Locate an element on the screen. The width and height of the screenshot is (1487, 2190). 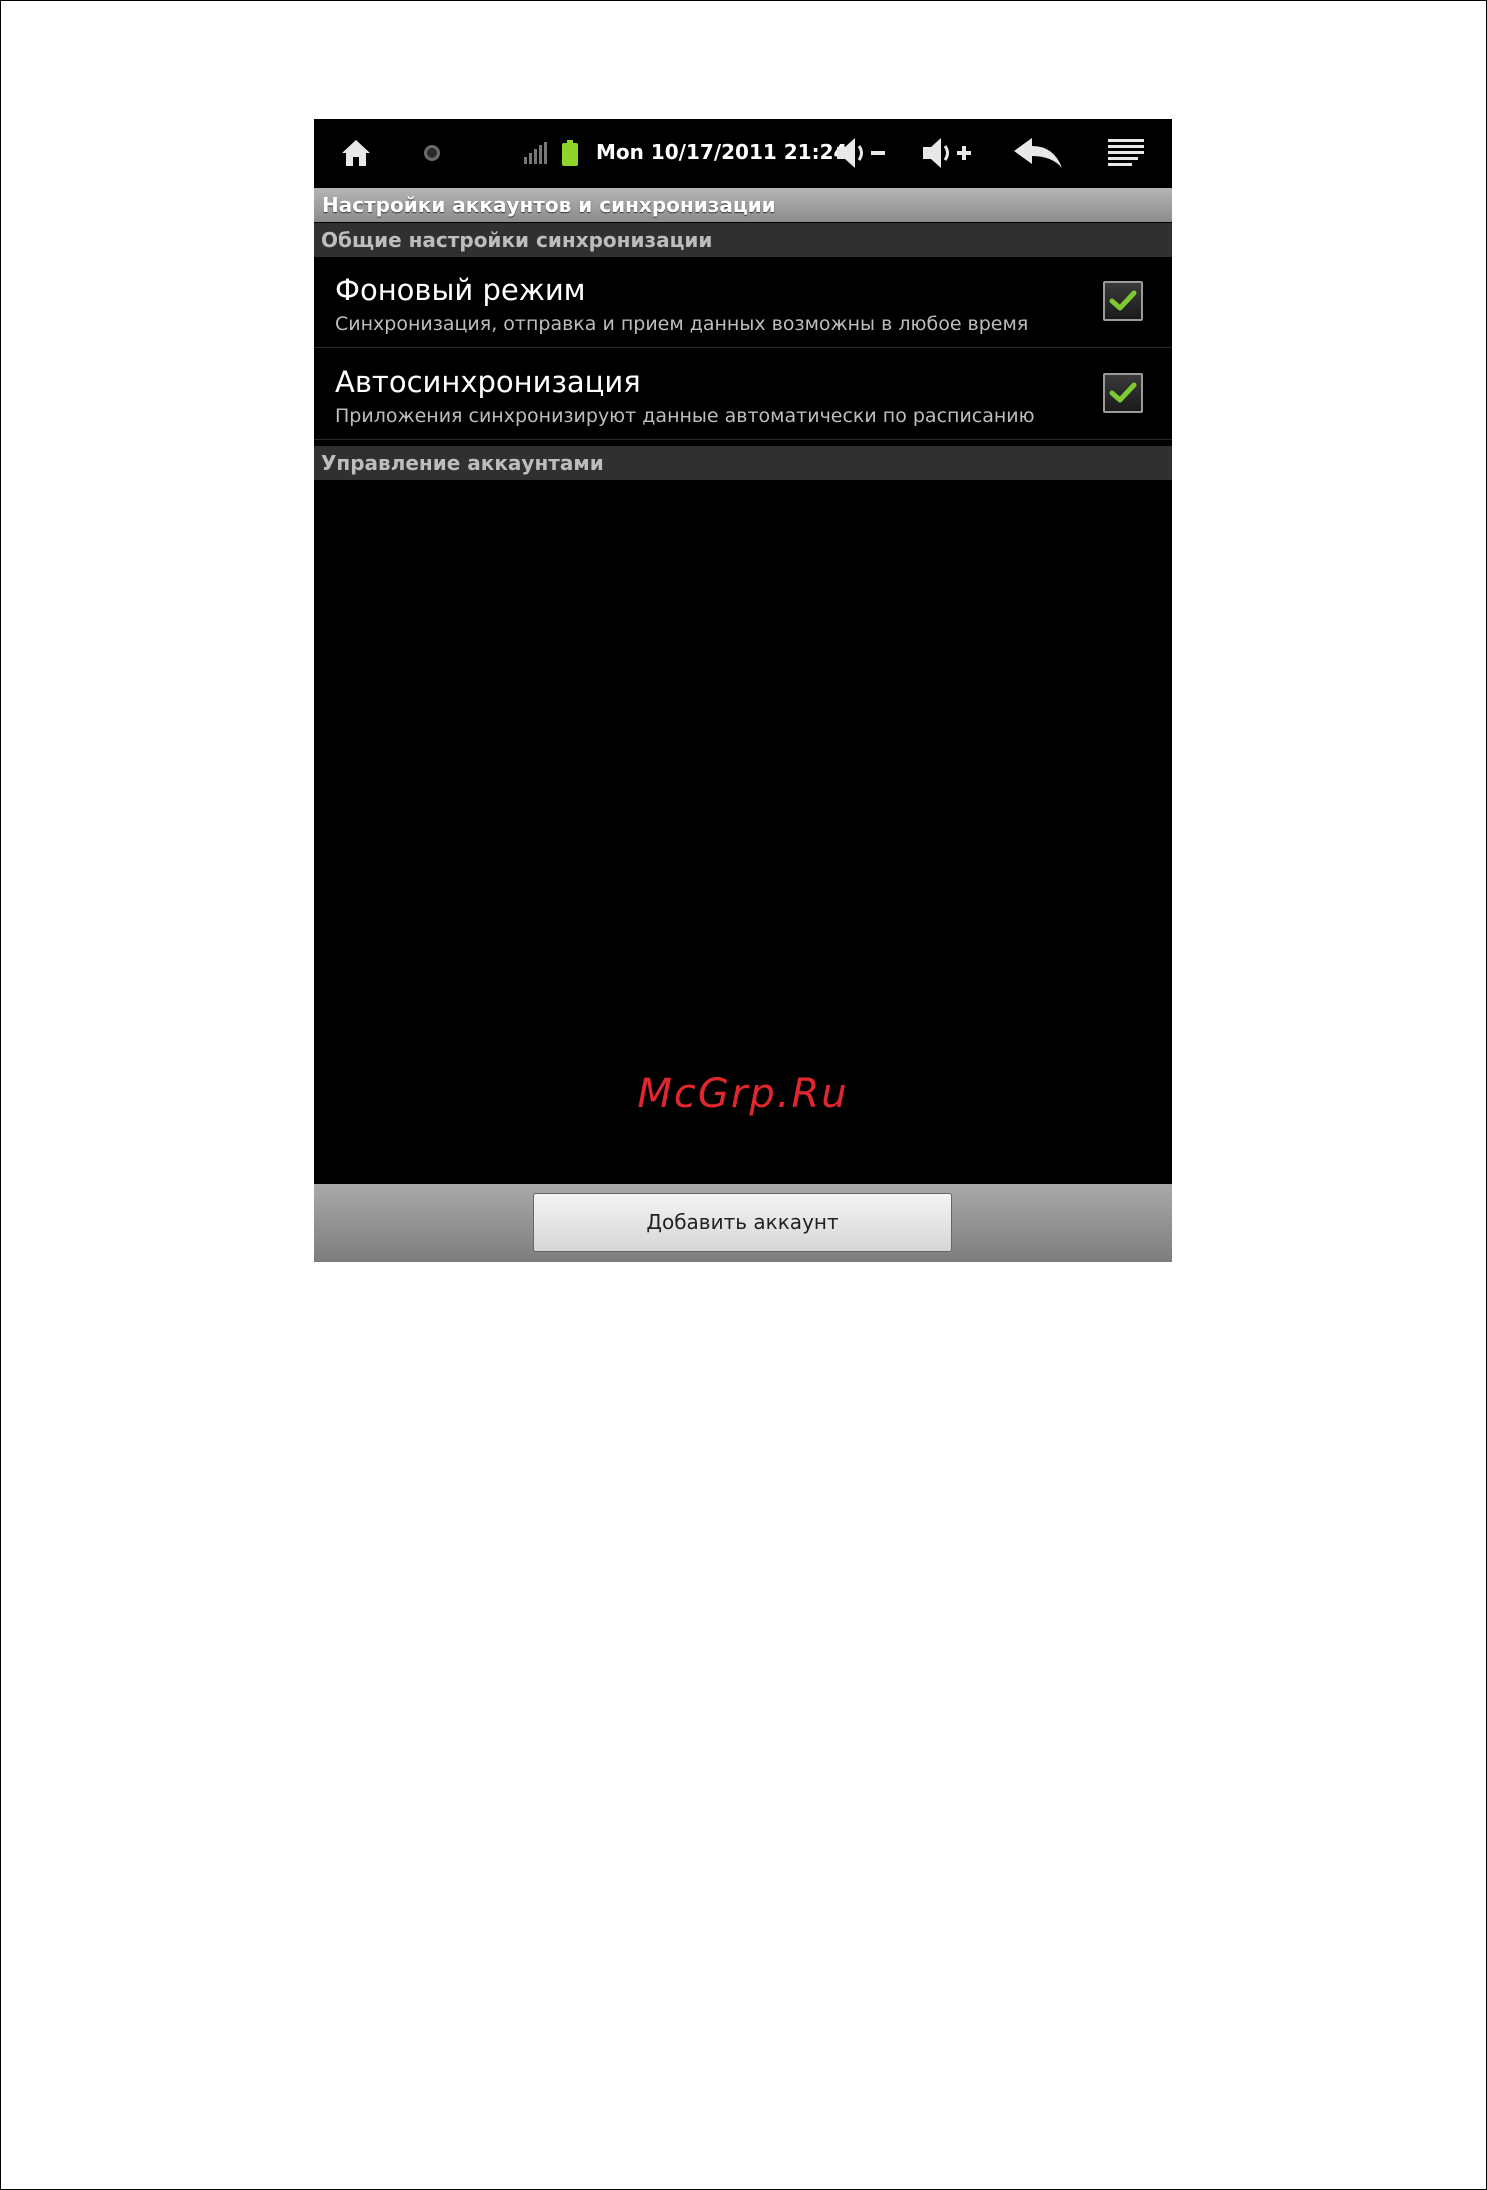
battery-icon is located at coordinates (570, 152).